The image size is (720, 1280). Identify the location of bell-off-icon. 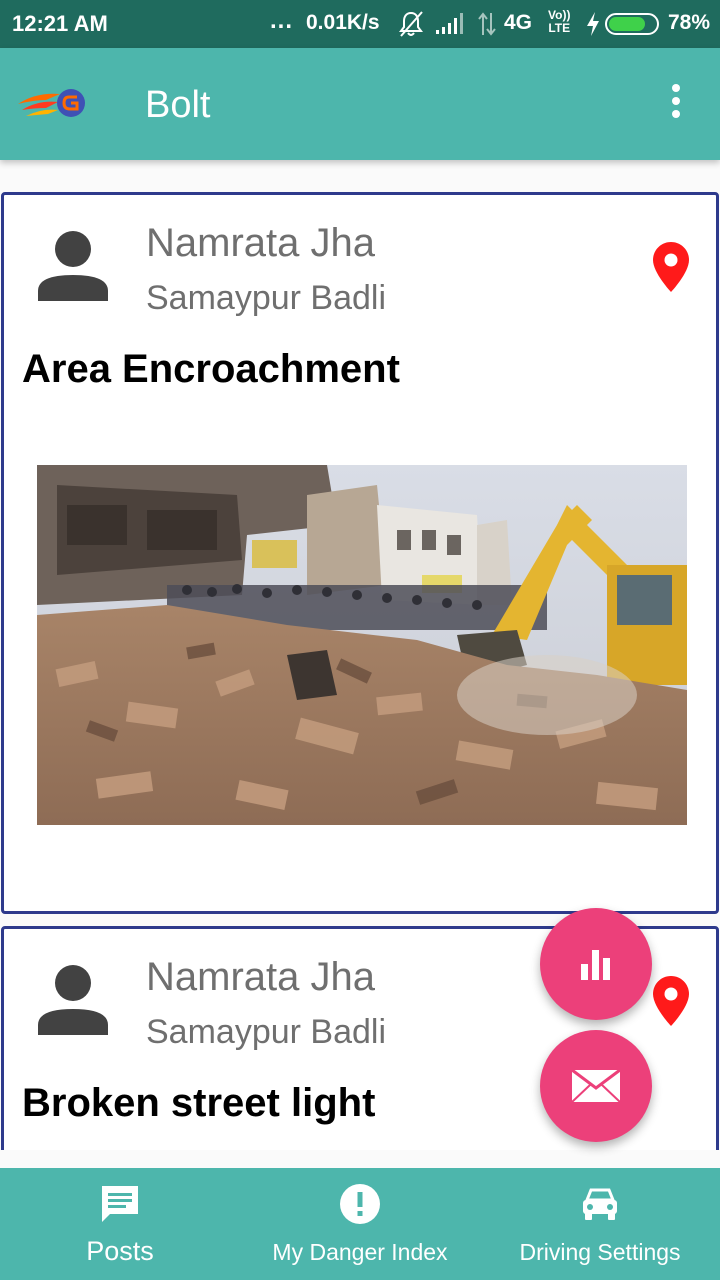
(411, 26).